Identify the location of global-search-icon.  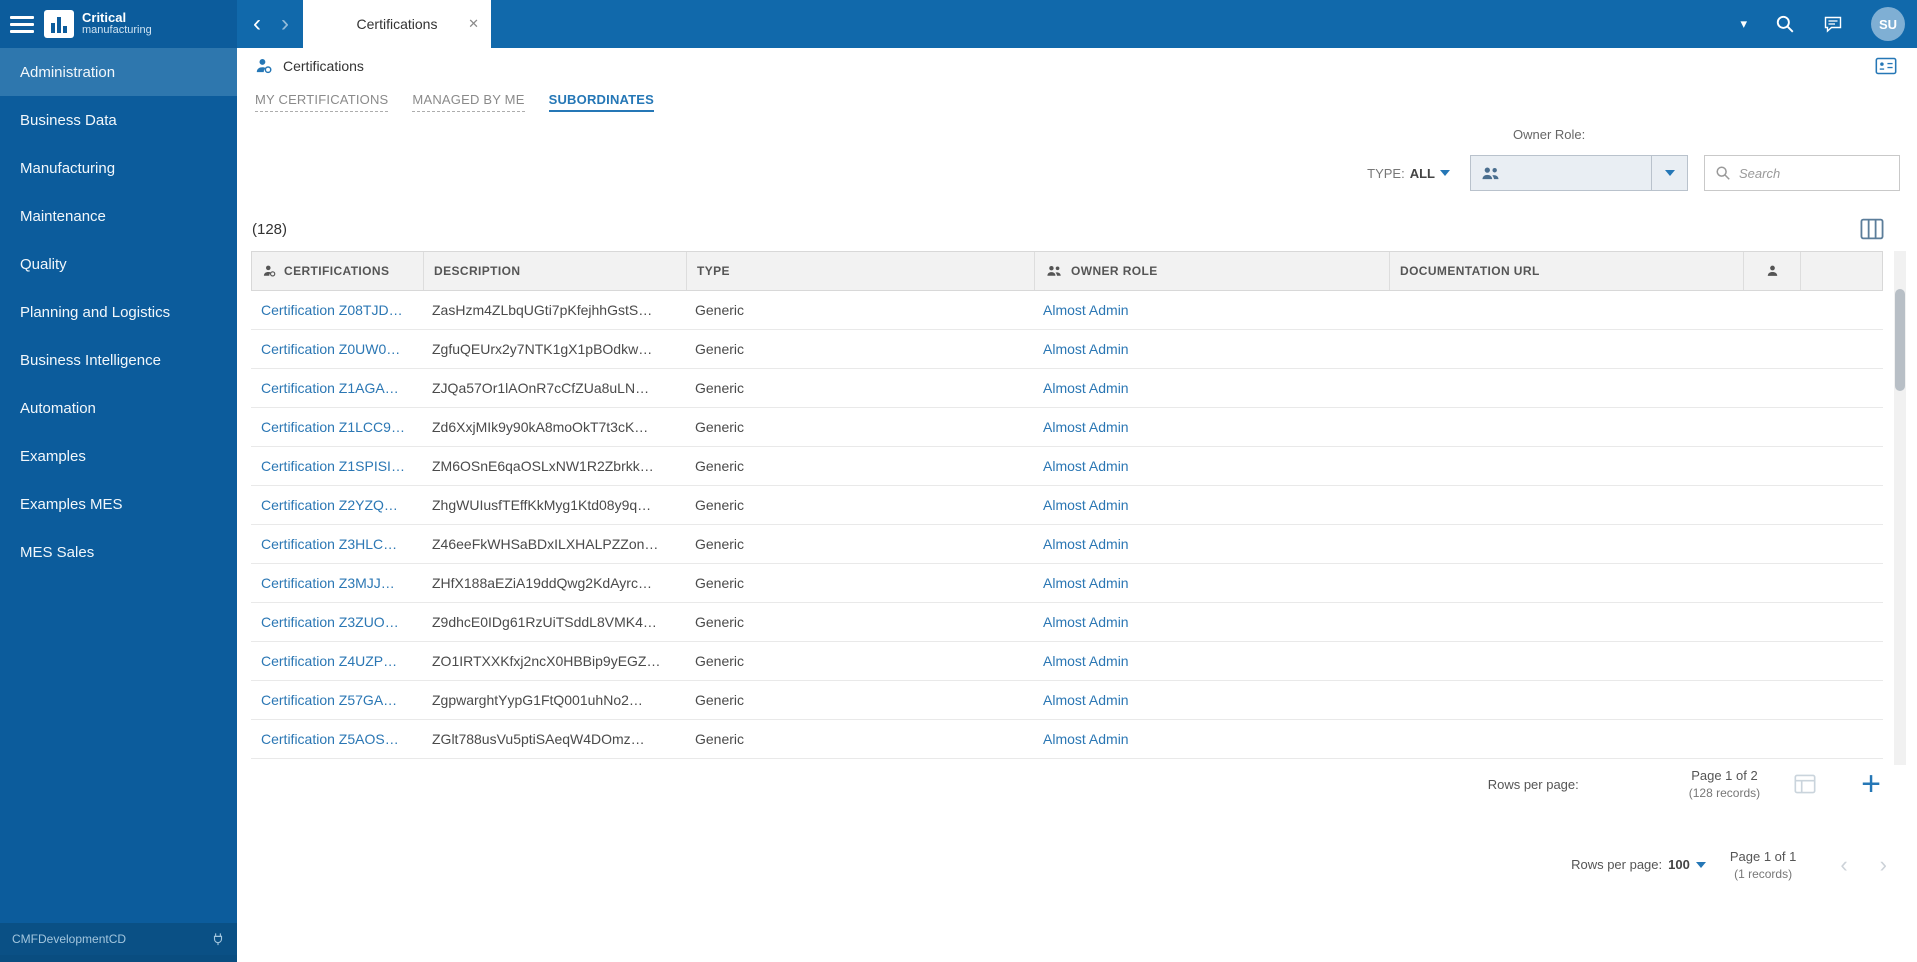
(1785, 24).